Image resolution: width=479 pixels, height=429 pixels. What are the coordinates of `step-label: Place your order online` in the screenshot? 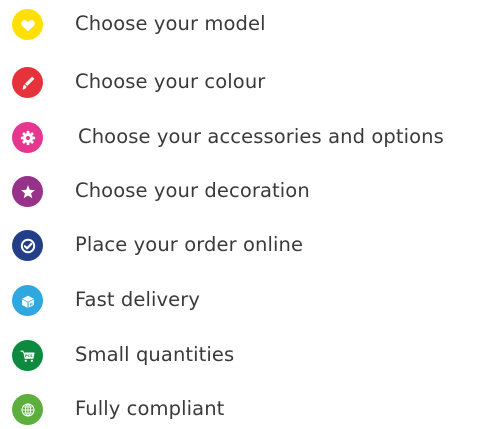 It's located at (189, 244).